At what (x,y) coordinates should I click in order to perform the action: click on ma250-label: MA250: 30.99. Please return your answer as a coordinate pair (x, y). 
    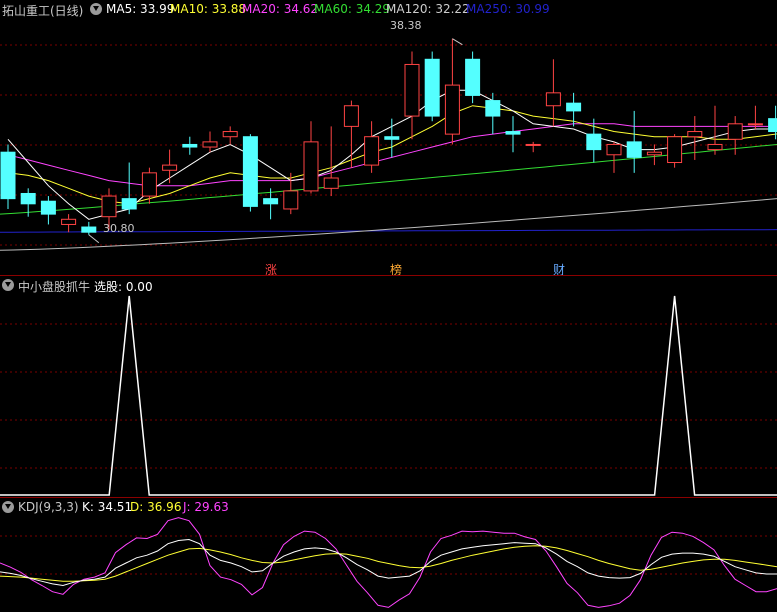
    Looking at the image, I should click on (508, 9).